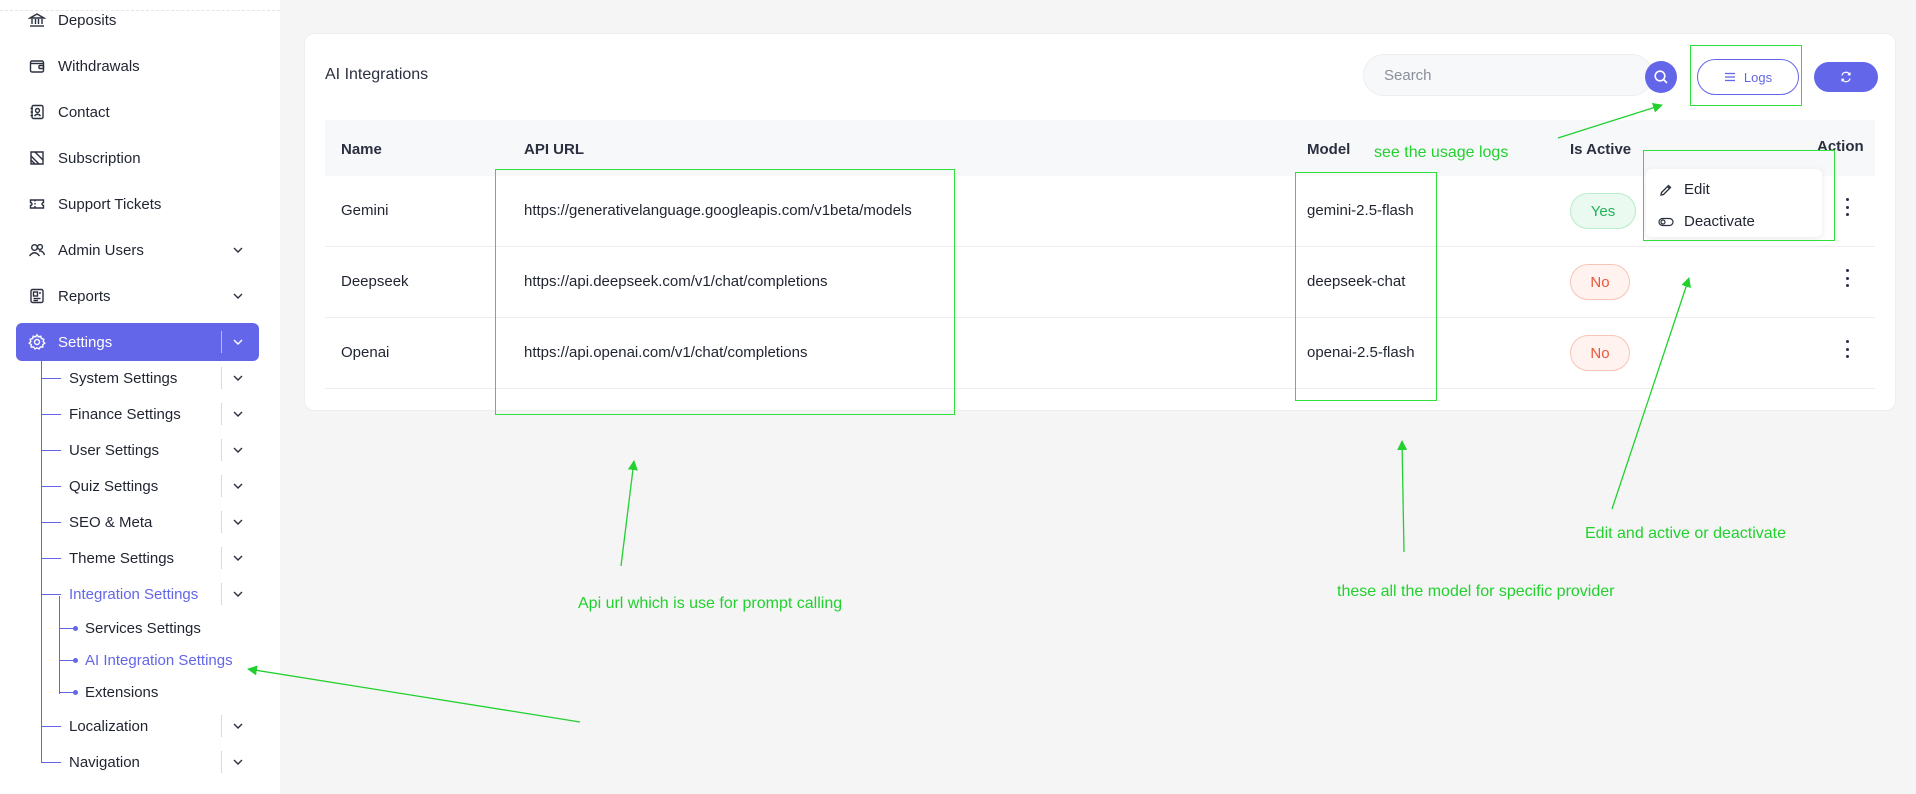 Image resolution: width=1916 pixels, height=794 pixels. I want to click on sidebar-item-withdrawals: Withdrawals, so click(137, 66).